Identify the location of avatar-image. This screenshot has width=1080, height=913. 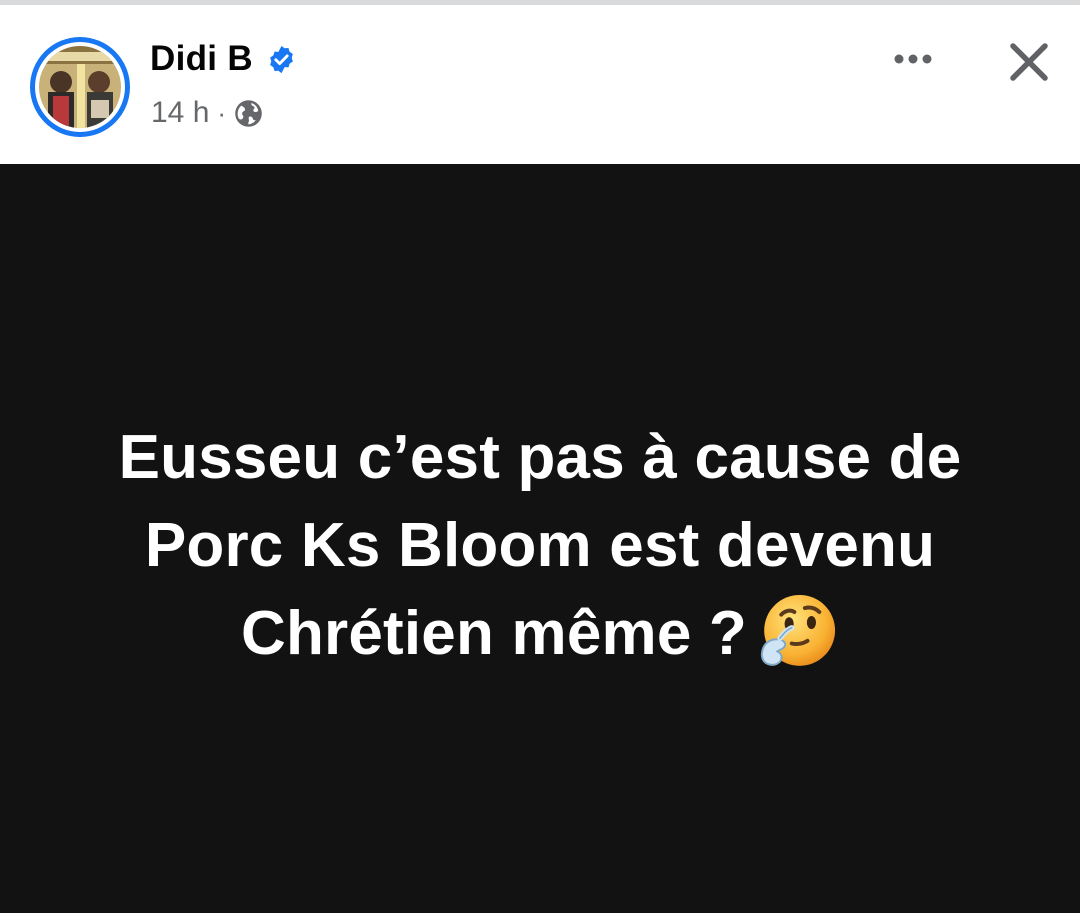
(80, 87).